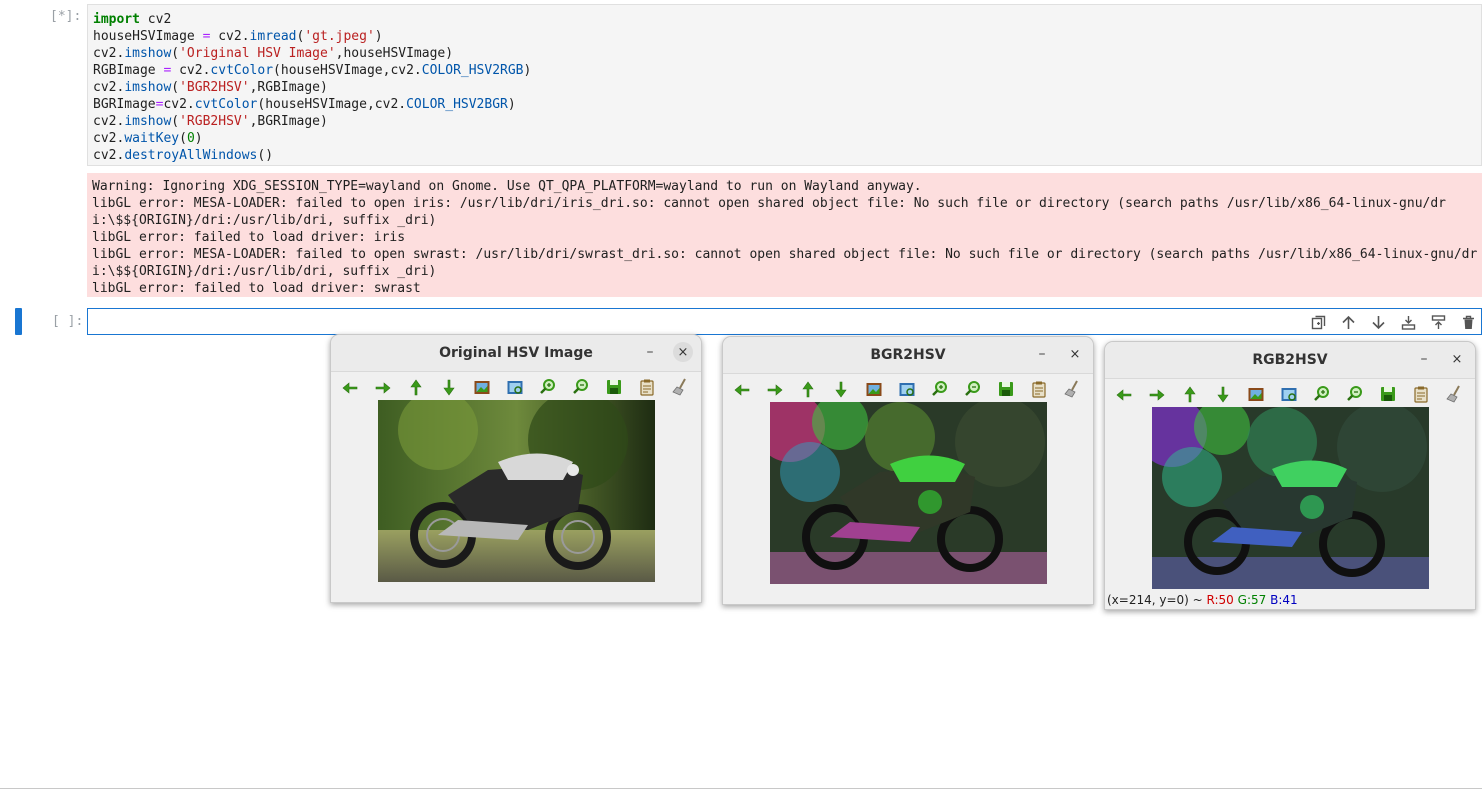  Describe the element at coordinates (1157, 600) in the screenshot. I see `status-coords: (x=214, y=0) ~` at that location.